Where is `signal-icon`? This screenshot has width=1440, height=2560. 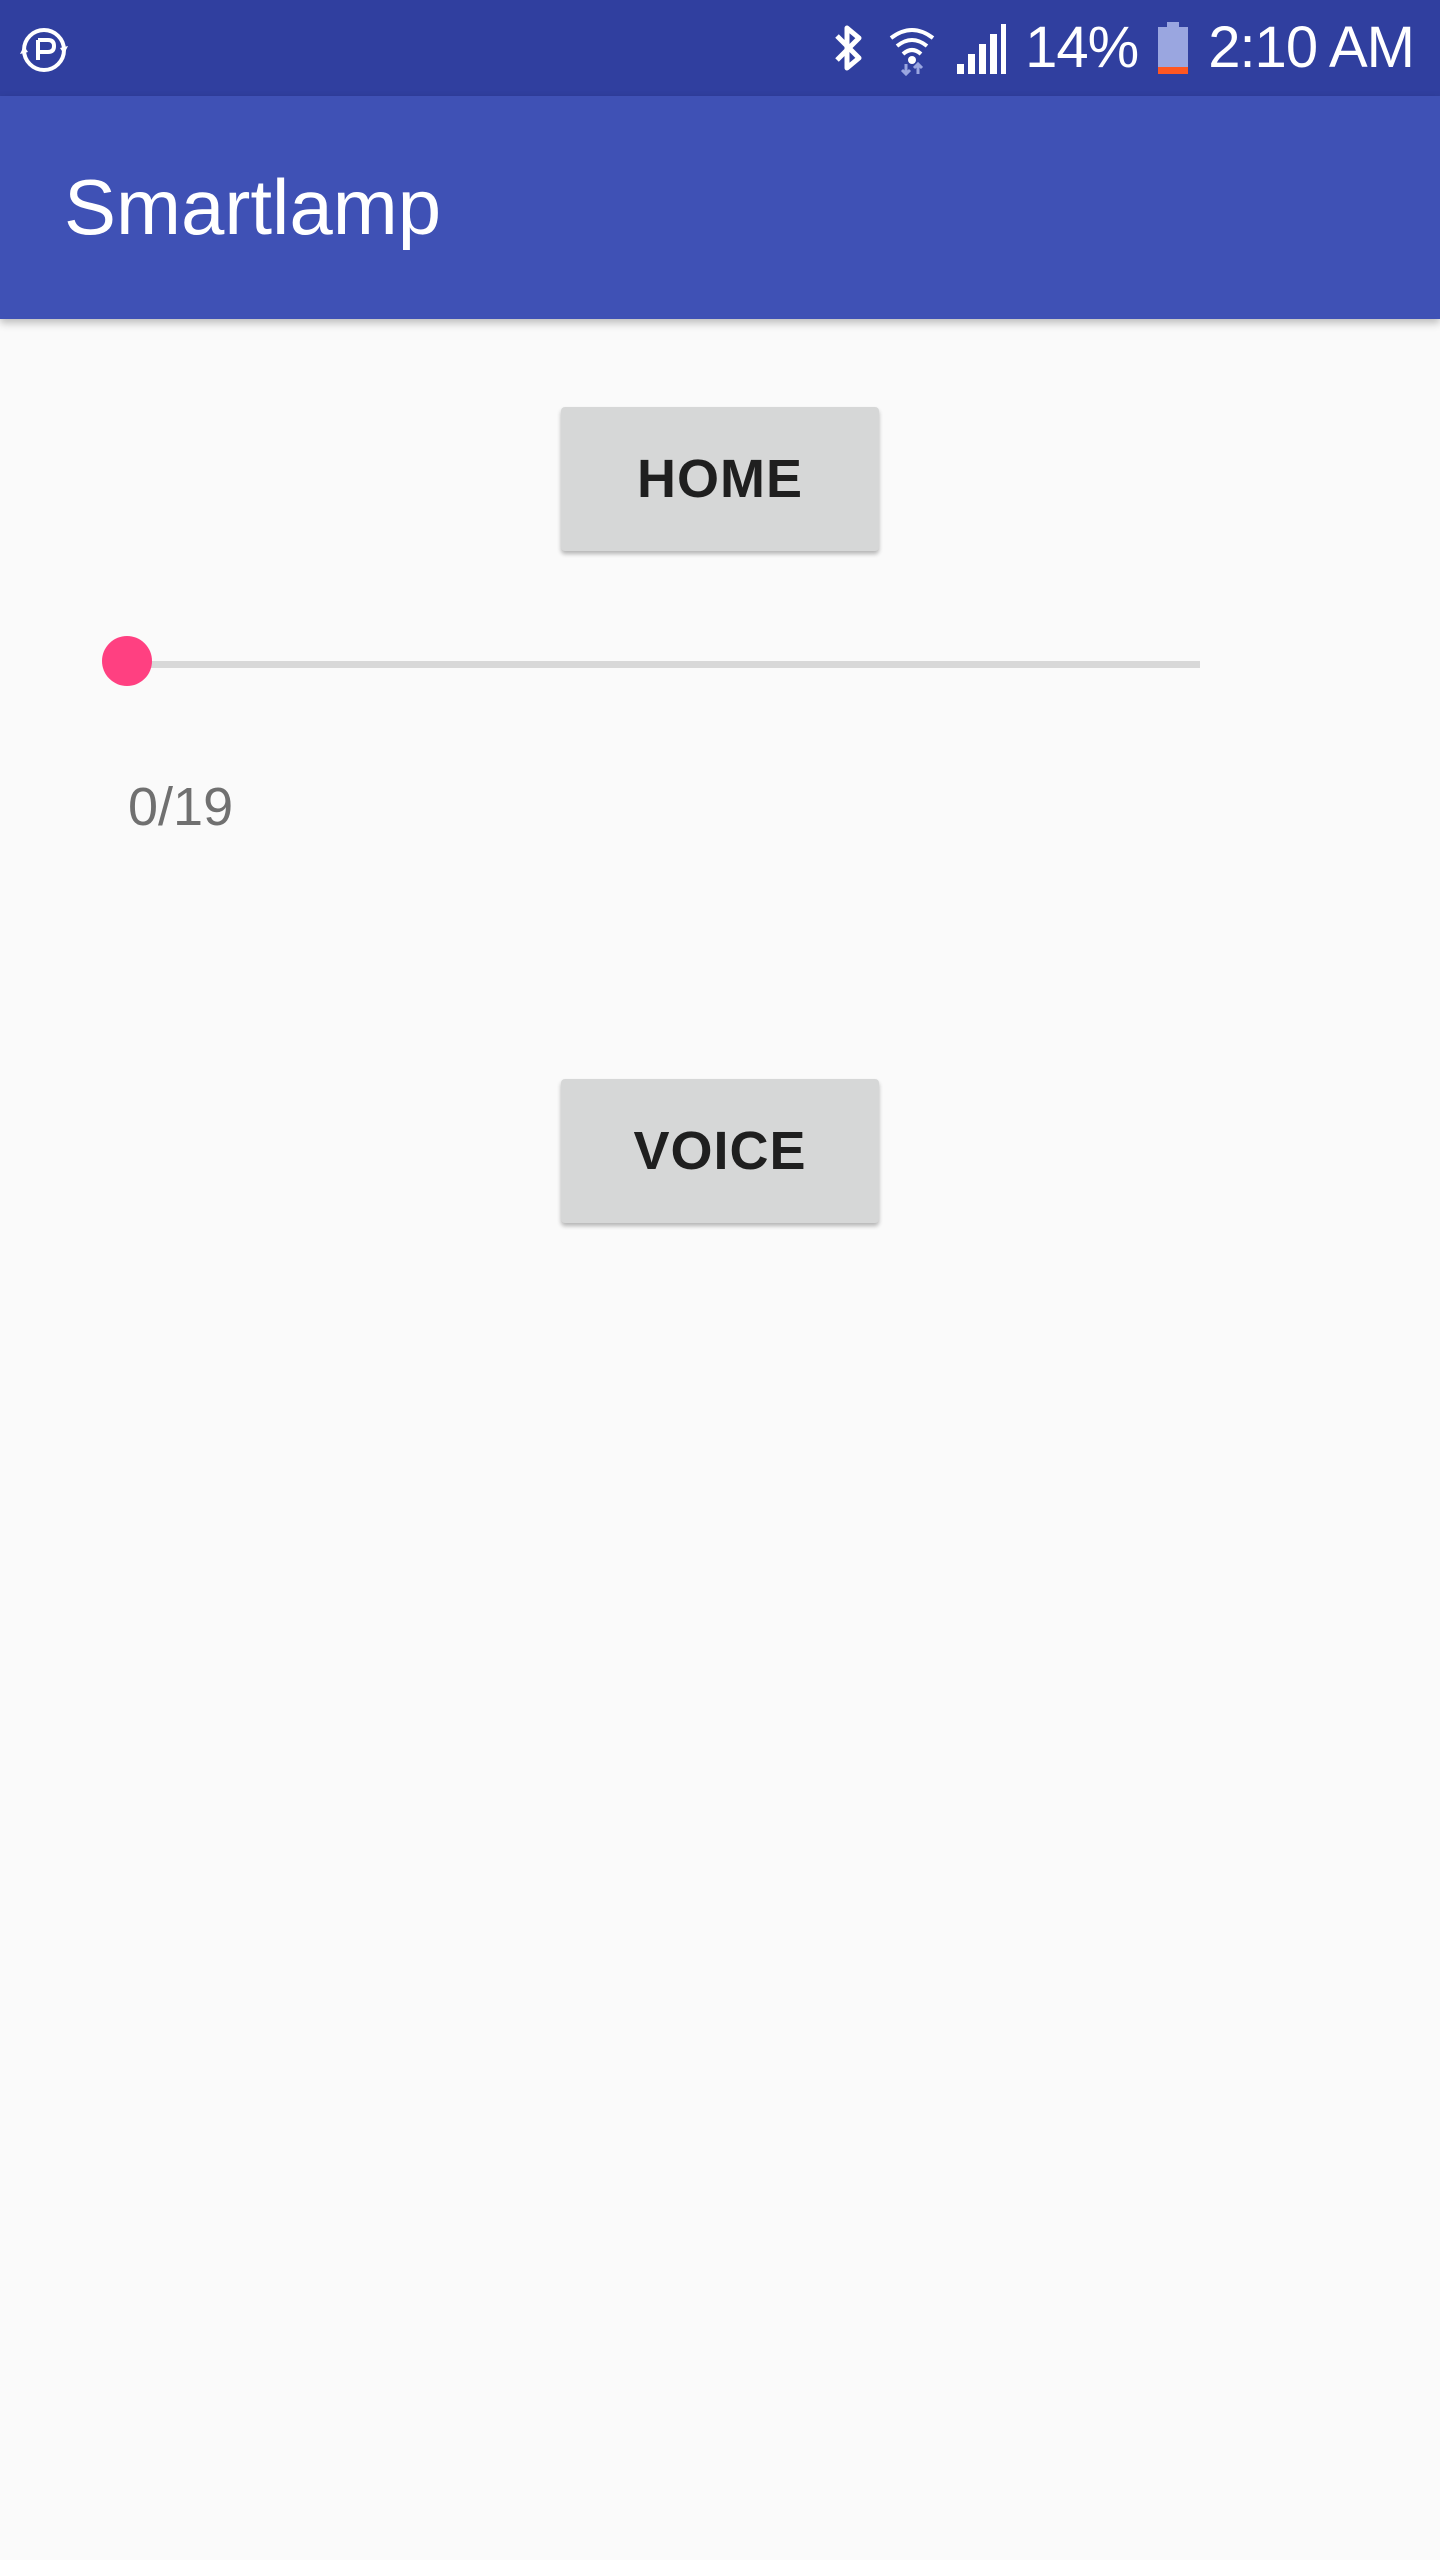
signal-icon is located at coordinates (982, 49).